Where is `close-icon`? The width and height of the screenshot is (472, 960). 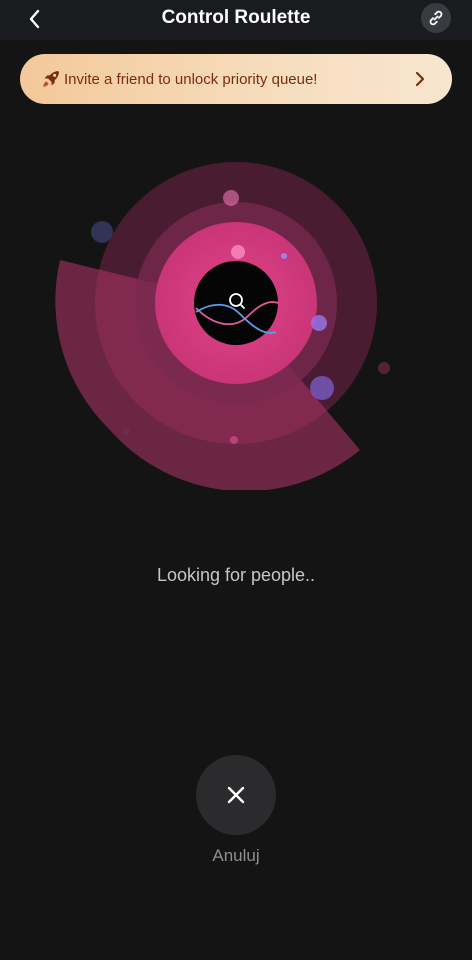
close-icon is located at coordinates (236, 795).